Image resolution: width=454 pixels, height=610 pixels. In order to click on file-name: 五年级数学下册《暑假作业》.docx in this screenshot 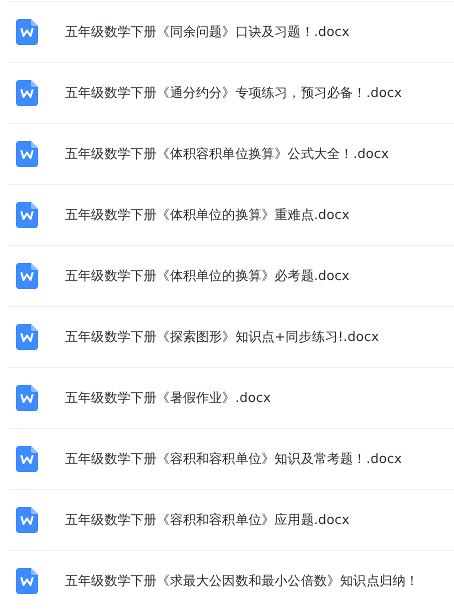, I will do `click(168, 398)`.